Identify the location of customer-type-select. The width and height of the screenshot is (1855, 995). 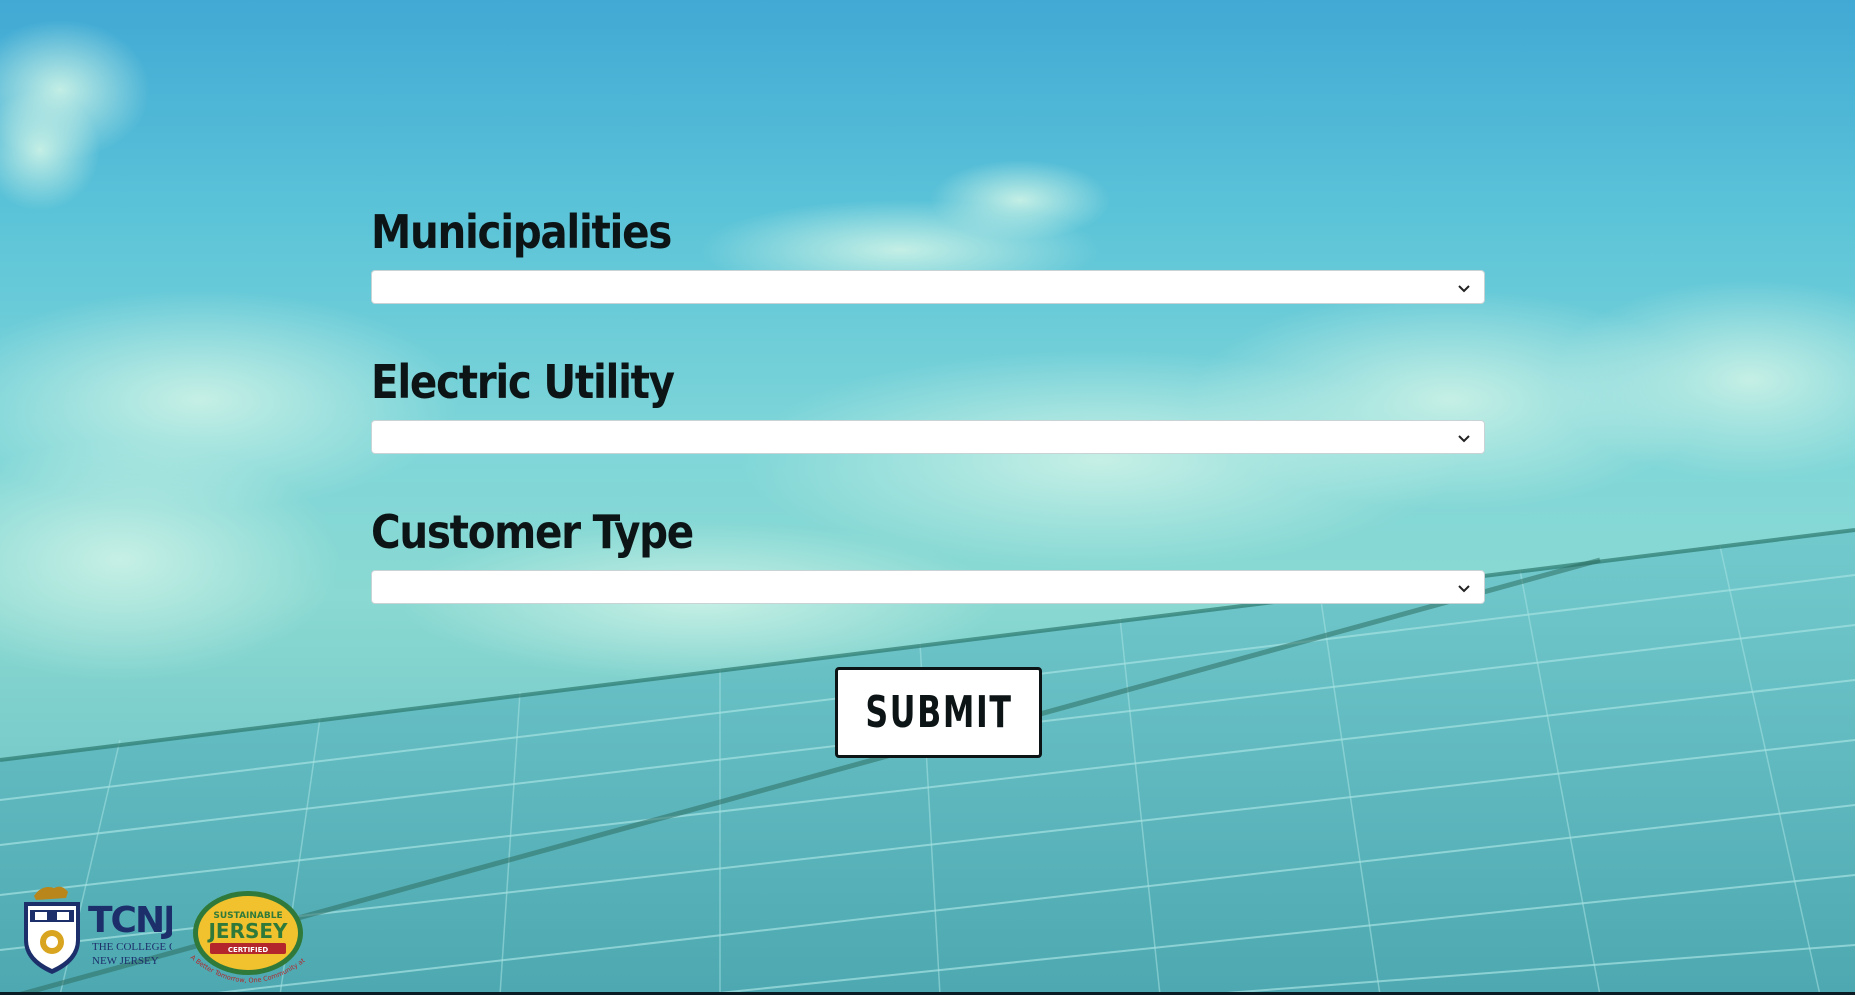
(928, 587).